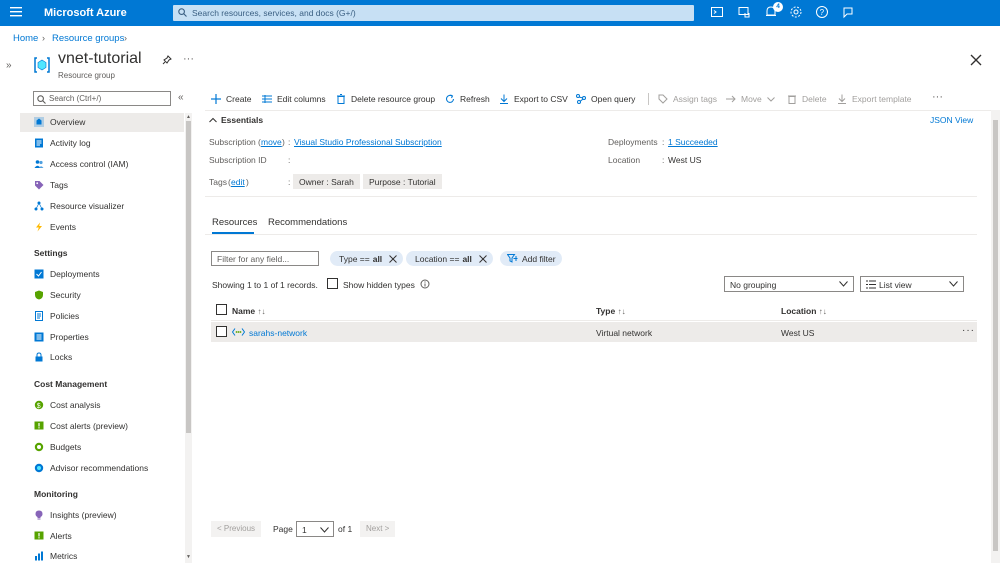 This screenshot has height=563, width=1000. I want to click on brand-title: Microsoft Azure, so click(85, 13).